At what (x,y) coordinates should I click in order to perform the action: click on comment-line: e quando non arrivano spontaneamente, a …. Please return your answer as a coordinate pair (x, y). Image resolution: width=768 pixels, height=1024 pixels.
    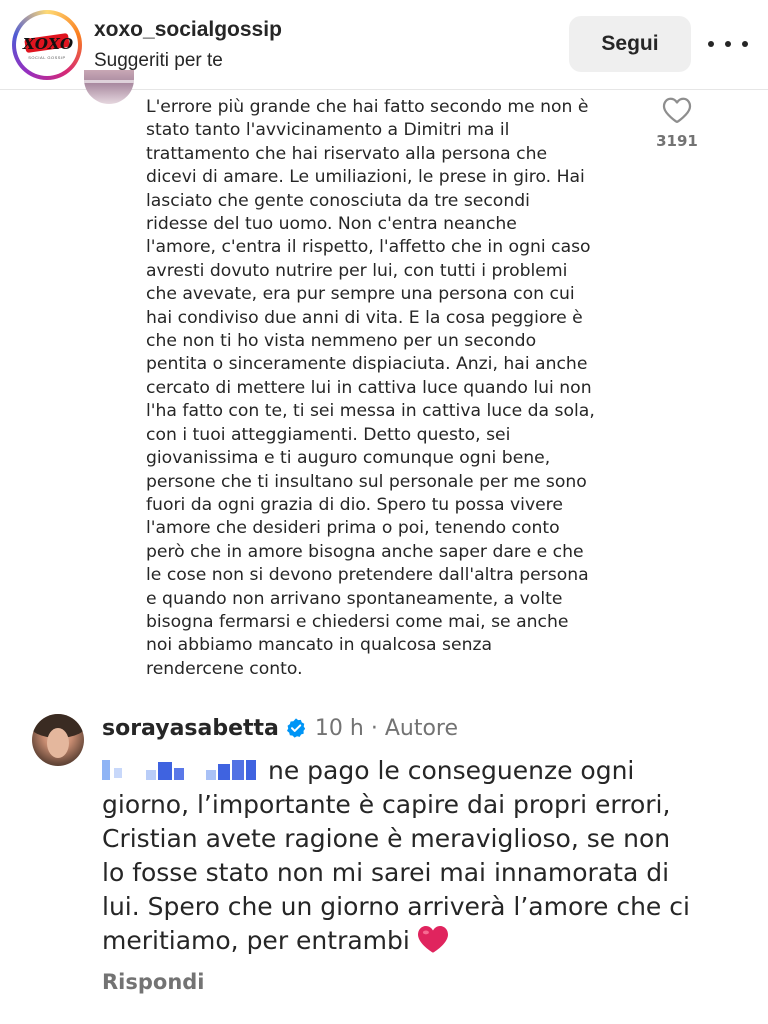
    Looking at the image, I should click on (354, 598).